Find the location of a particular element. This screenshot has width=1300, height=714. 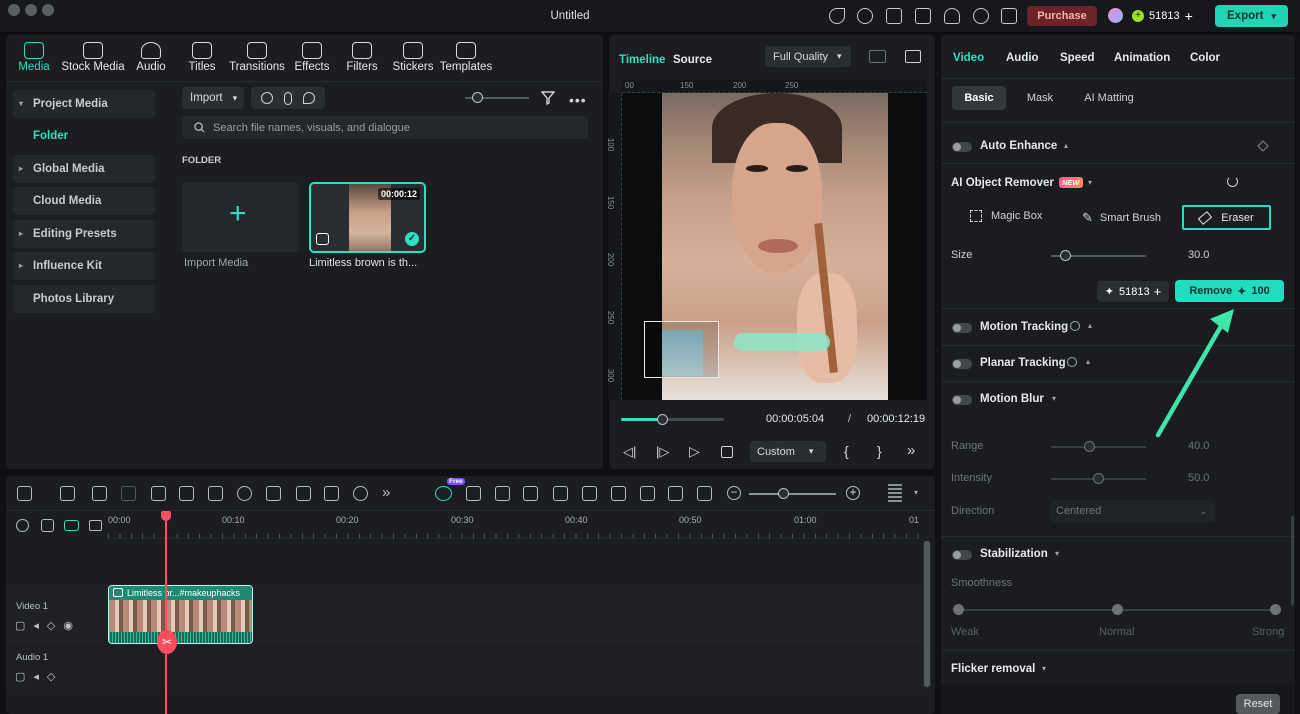

audio-split-icon is located at coordinates (473, 493).